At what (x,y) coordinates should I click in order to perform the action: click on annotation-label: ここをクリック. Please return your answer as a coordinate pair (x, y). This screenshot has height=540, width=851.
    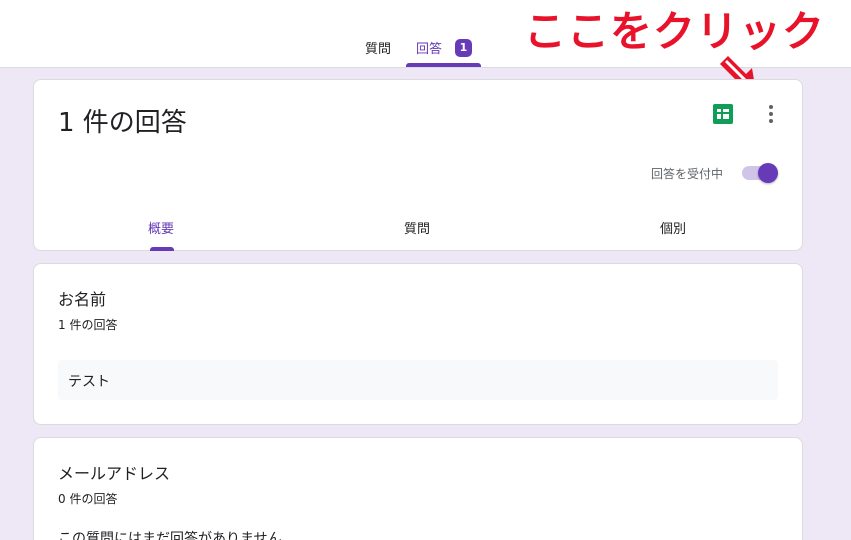
    Looking at the image, I should click on (675, 31).